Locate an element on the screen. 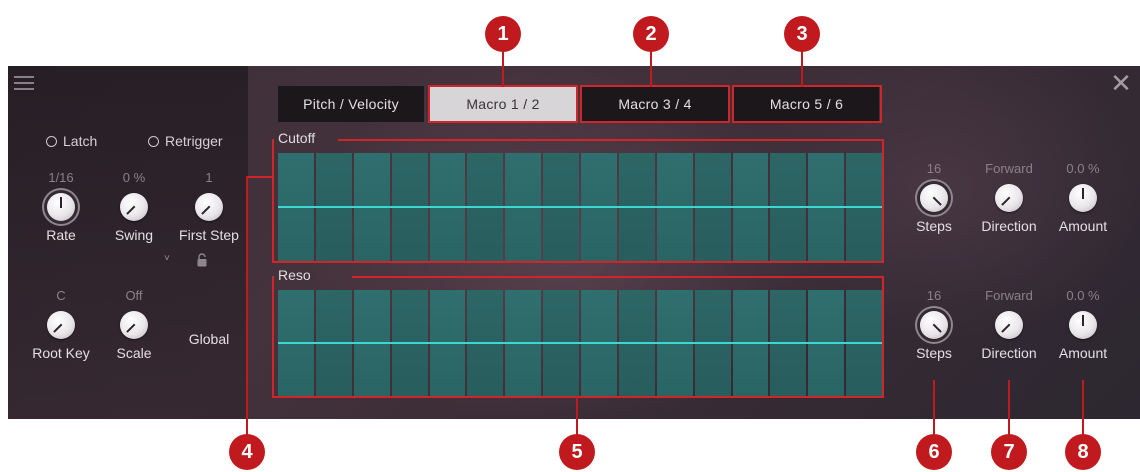 This screenshot has width=1140, height=472. reso-direction-control: Forward Direction is located at coordinates (1009, 324).